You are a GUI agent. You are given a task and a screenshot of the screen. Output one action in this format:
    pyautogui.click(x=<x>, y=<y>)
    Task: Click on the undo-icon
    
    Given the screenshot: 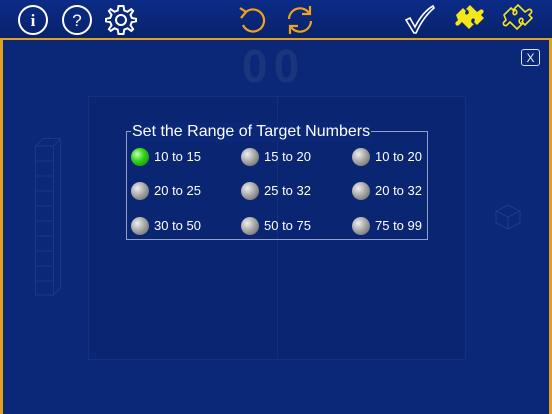 What is the action you would take?
    pyautogui.click(x=252, y=20)
    